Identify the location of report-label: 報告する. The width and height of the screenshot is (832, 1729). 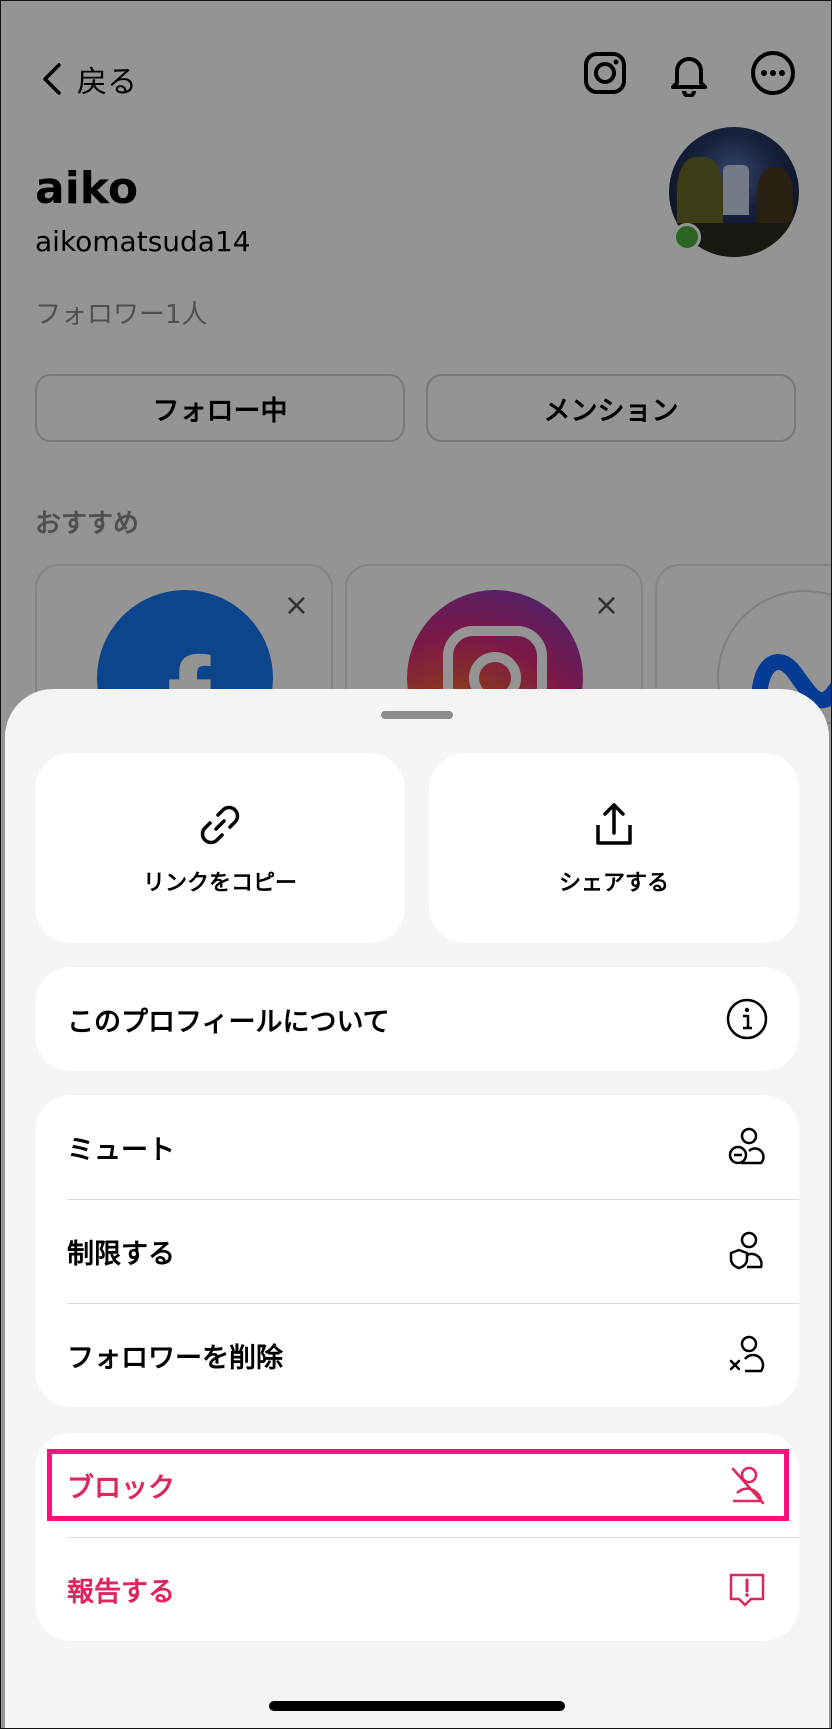
(121, 1592).